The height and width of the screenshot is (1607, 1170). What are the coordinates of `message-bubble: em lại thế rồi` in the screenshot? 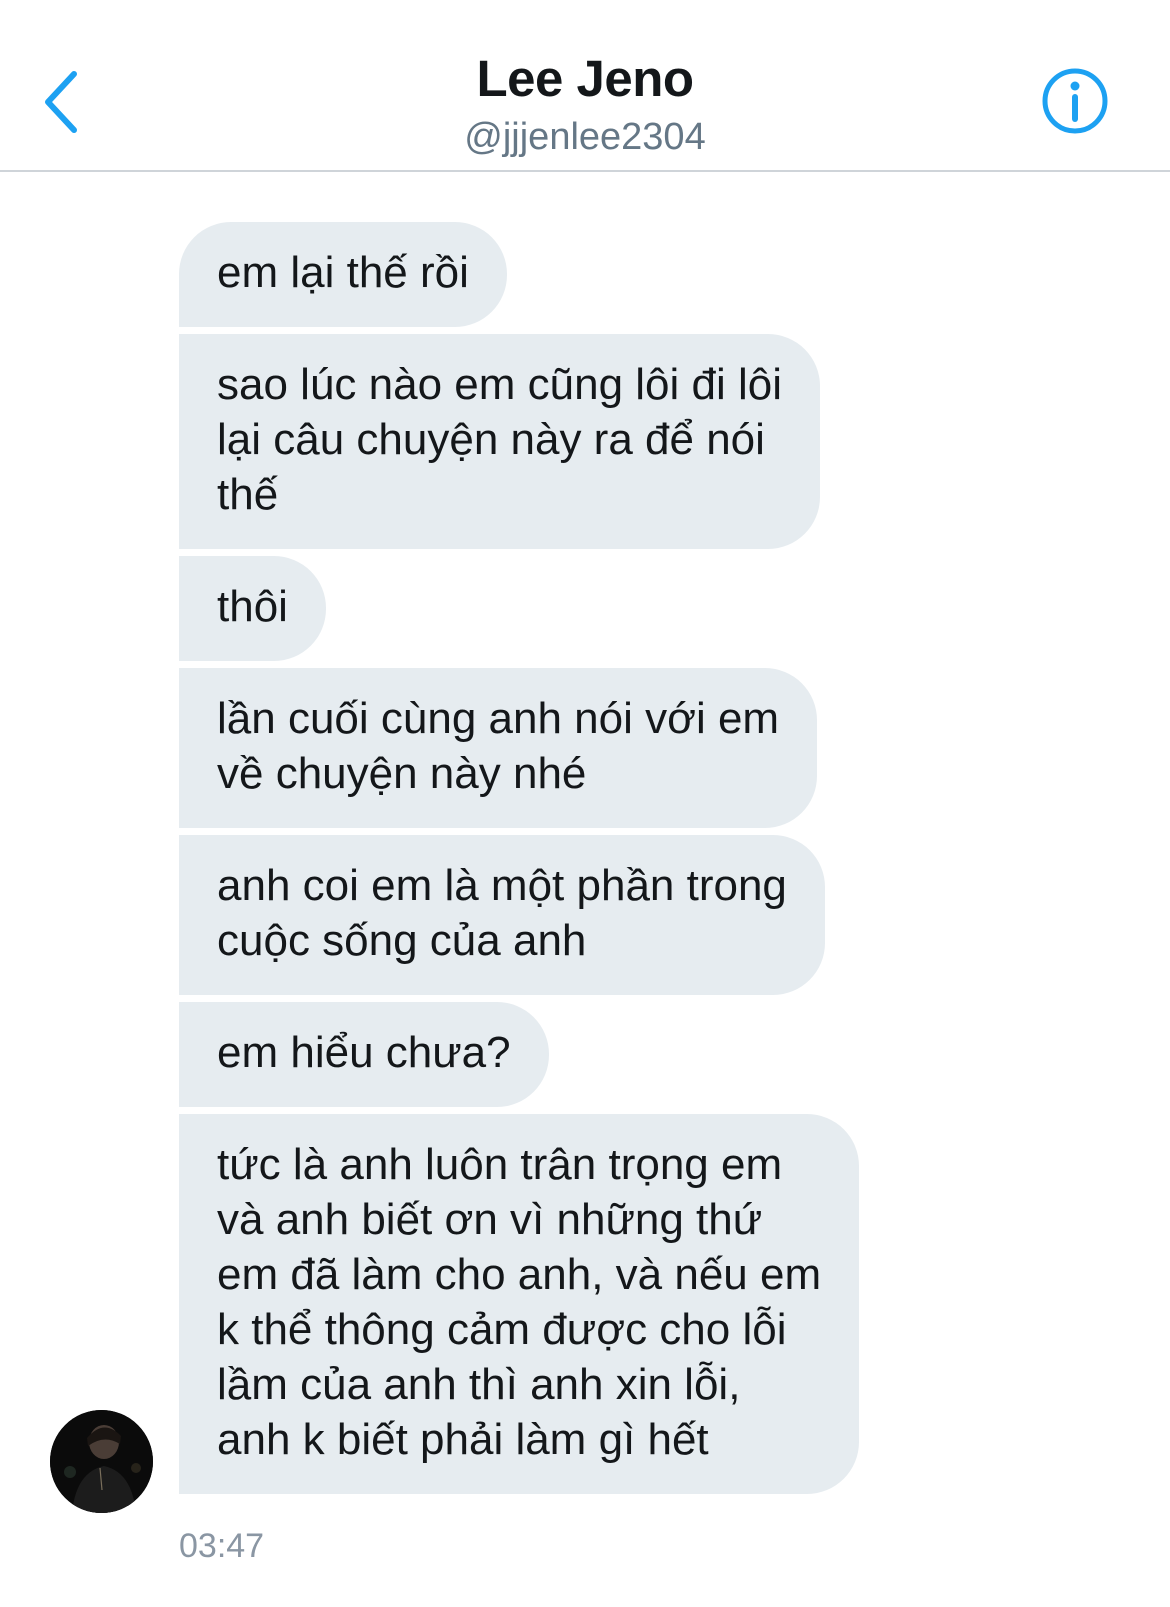 It's located at (343, 274).